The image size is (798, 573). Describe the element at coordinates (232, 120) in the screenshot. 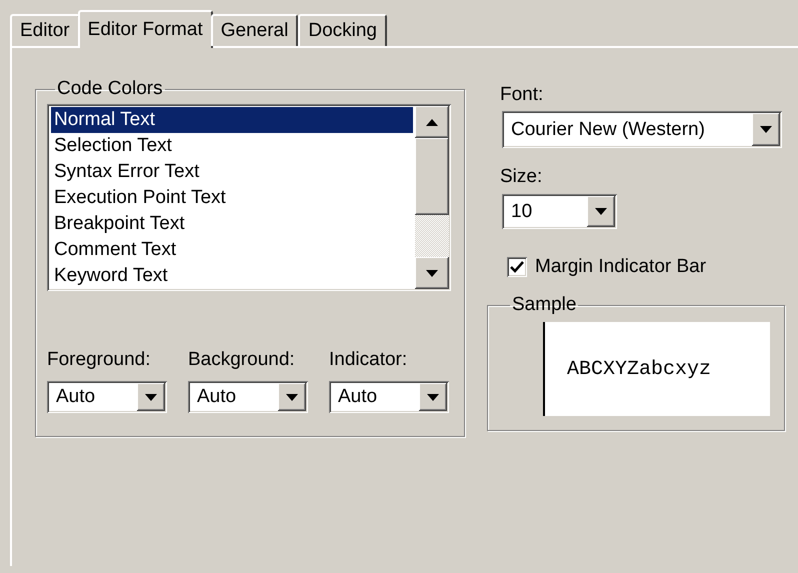

I see `list-item: Normal Text` at that location.